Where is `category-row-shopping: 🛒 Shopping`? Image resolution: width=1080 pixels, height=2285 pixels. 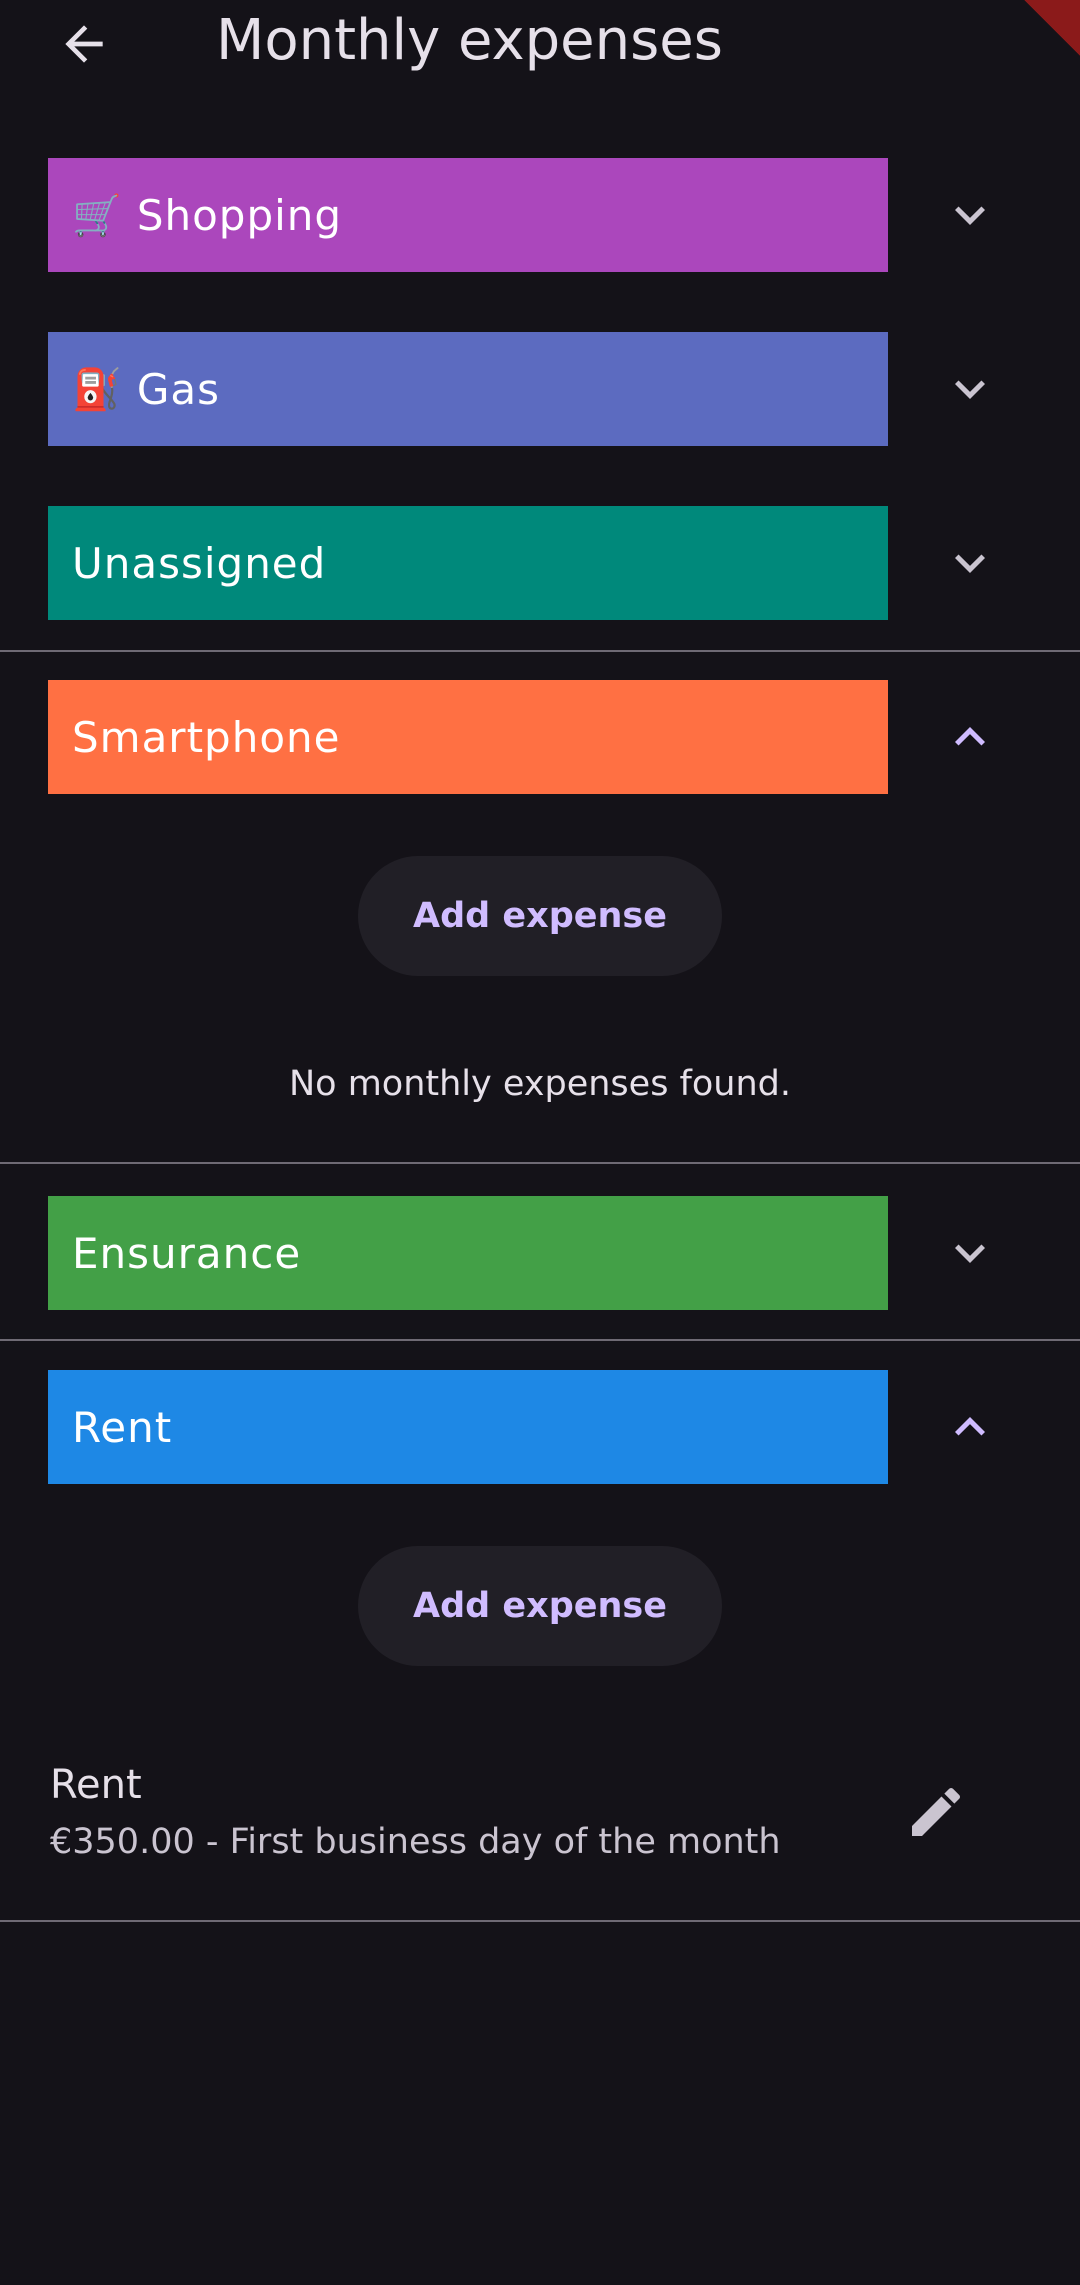 category-row-shopping: 🛒 Shopping is located at coordinates (540, 215).